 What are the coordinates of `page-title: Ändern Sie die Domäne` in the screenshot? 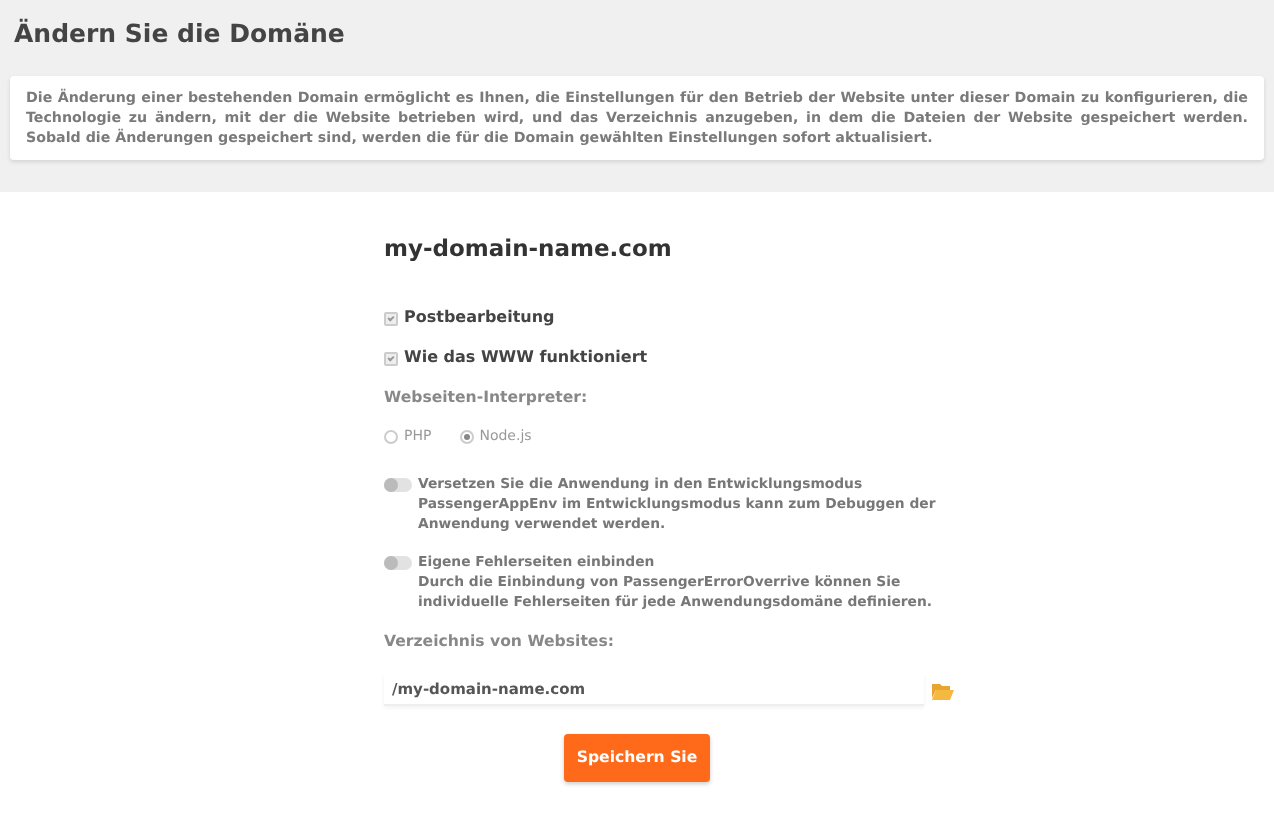 It's located at (180, 34).